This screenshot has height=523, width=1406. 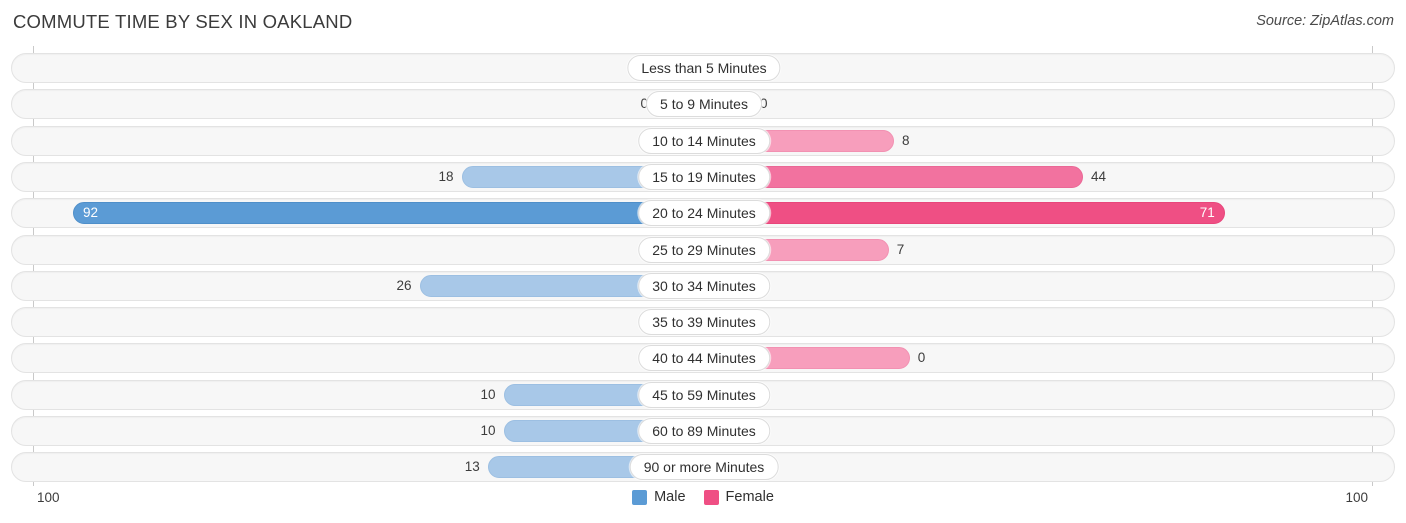 I want to click on category-label: 20 to 24 Minutes, so click(x=704, y=213).